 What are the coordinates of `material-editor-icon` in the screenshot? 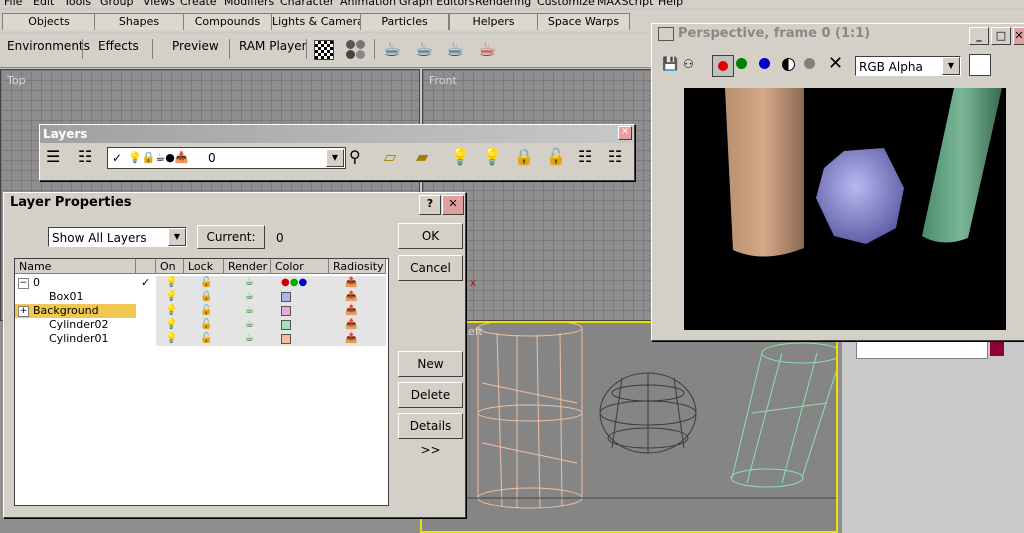 It's located at (324, 50).